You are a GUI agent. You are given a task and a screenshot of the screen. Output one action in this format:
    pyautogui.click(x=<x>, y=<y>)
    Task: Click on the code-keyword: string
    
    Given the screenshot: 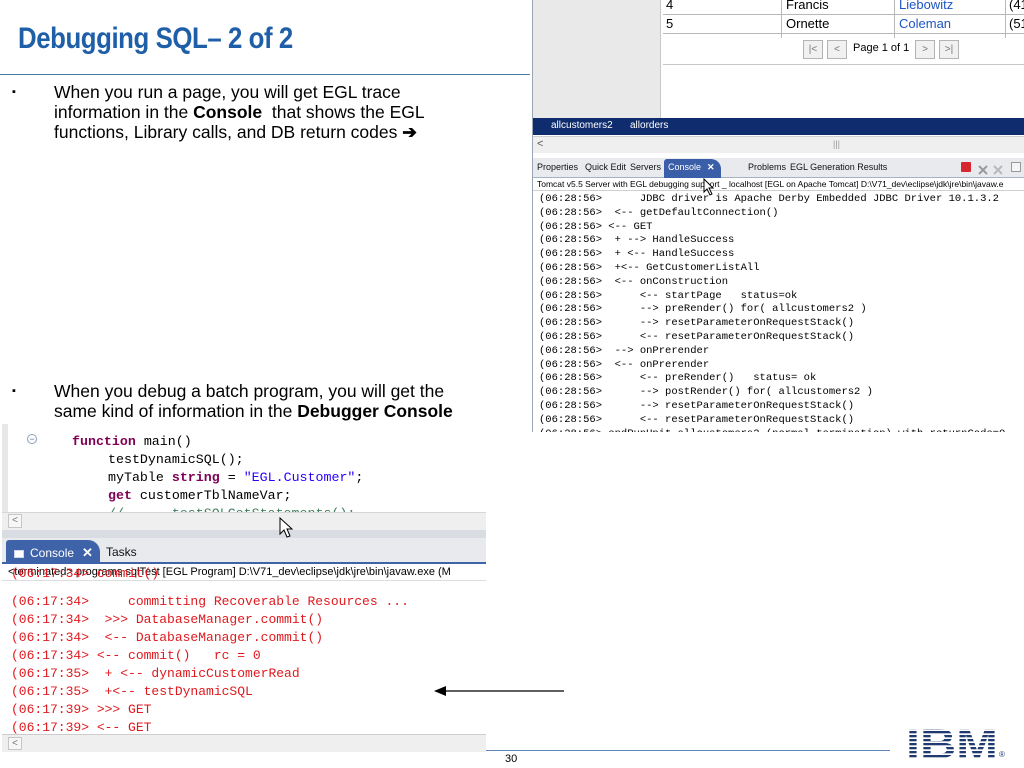 What is the action you would take?
    pyautogui.click(x=195, y=477)
    